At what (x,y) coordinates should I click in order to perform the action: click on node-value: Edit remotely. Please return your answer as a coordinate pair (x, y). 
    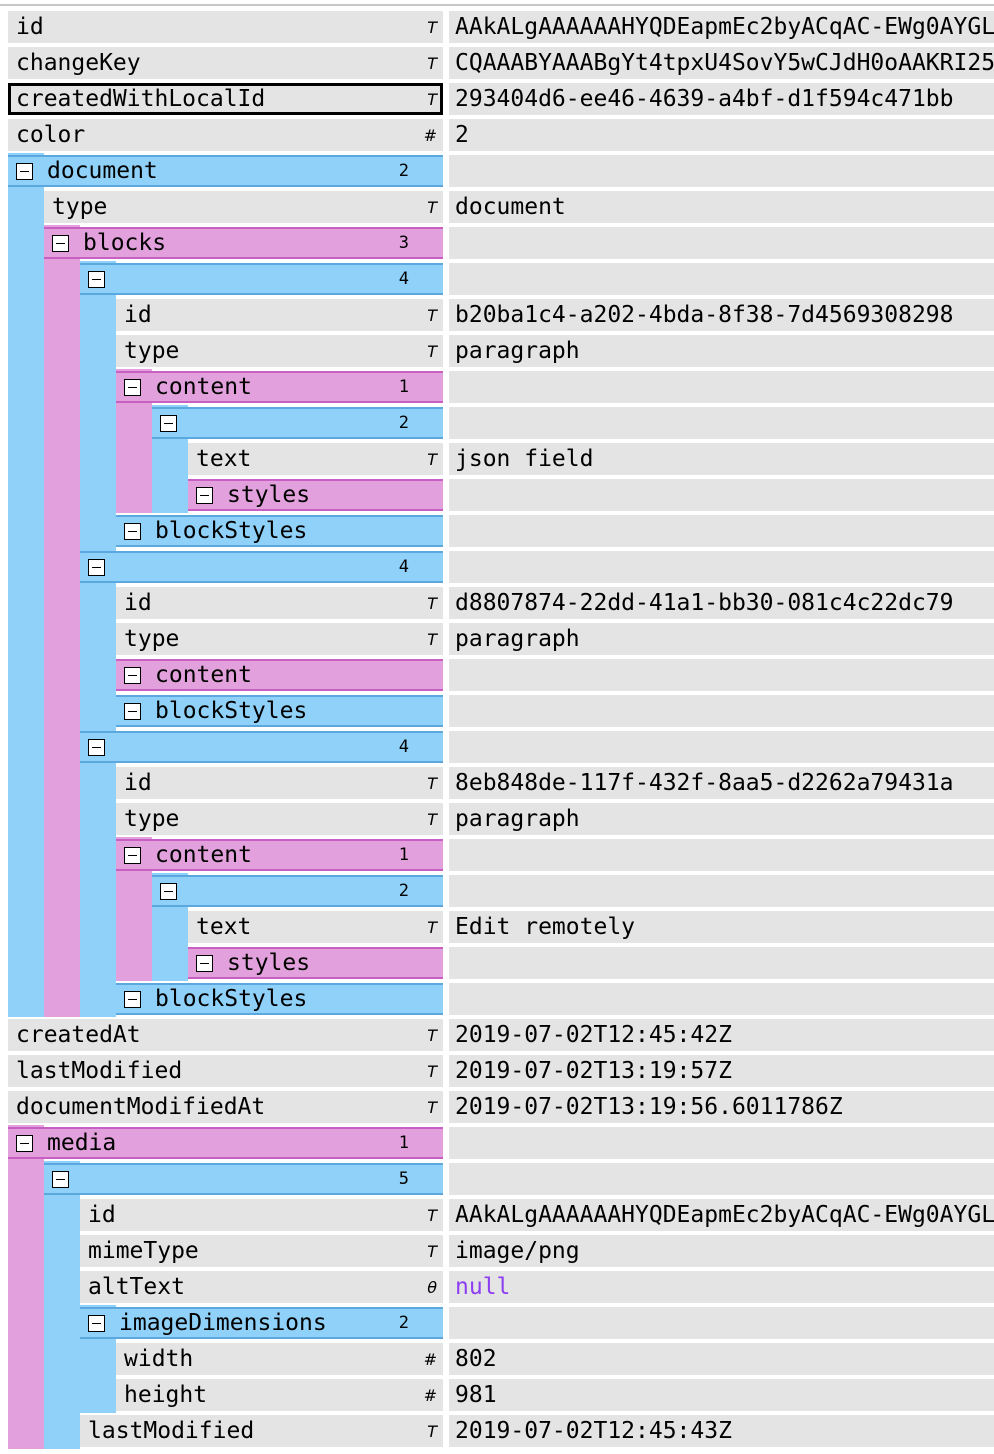
    Looking at the image, I should click on (721, 927).